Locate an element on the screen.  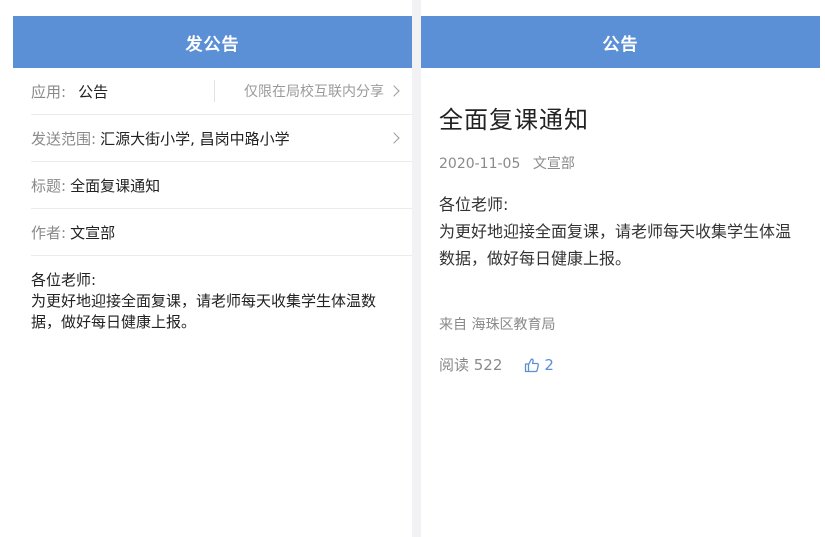
announcement-author: 文宣部 is located at coordinates (553, 164).